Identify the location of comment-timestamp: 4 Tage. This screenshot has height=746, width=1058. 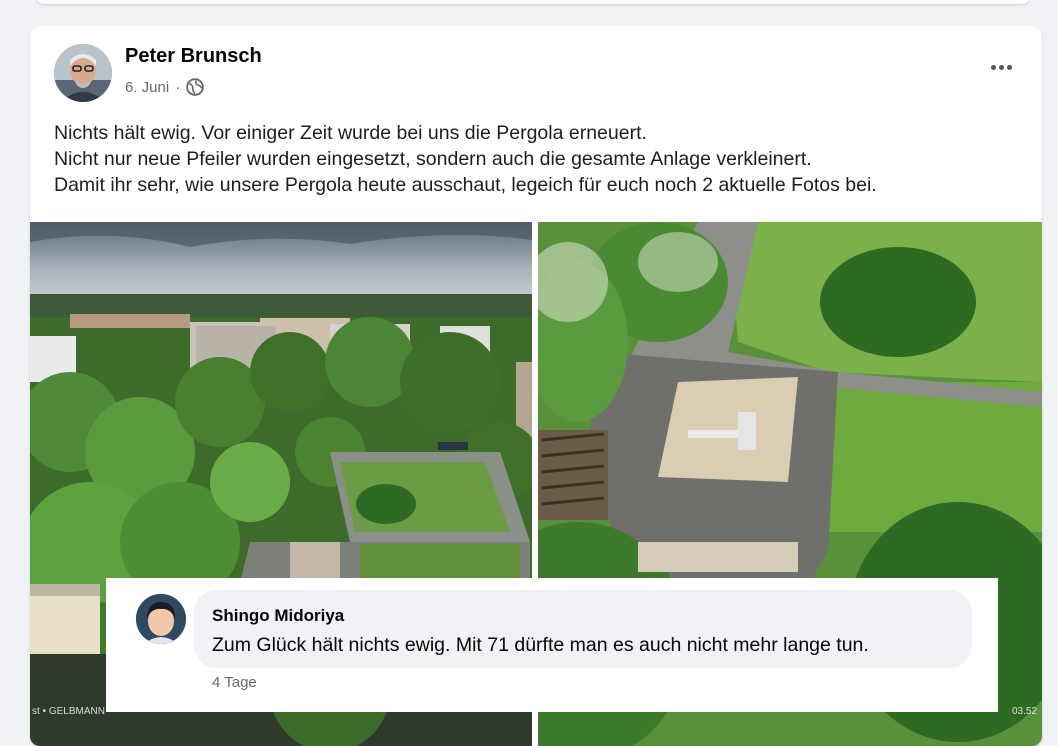
(234, 682).